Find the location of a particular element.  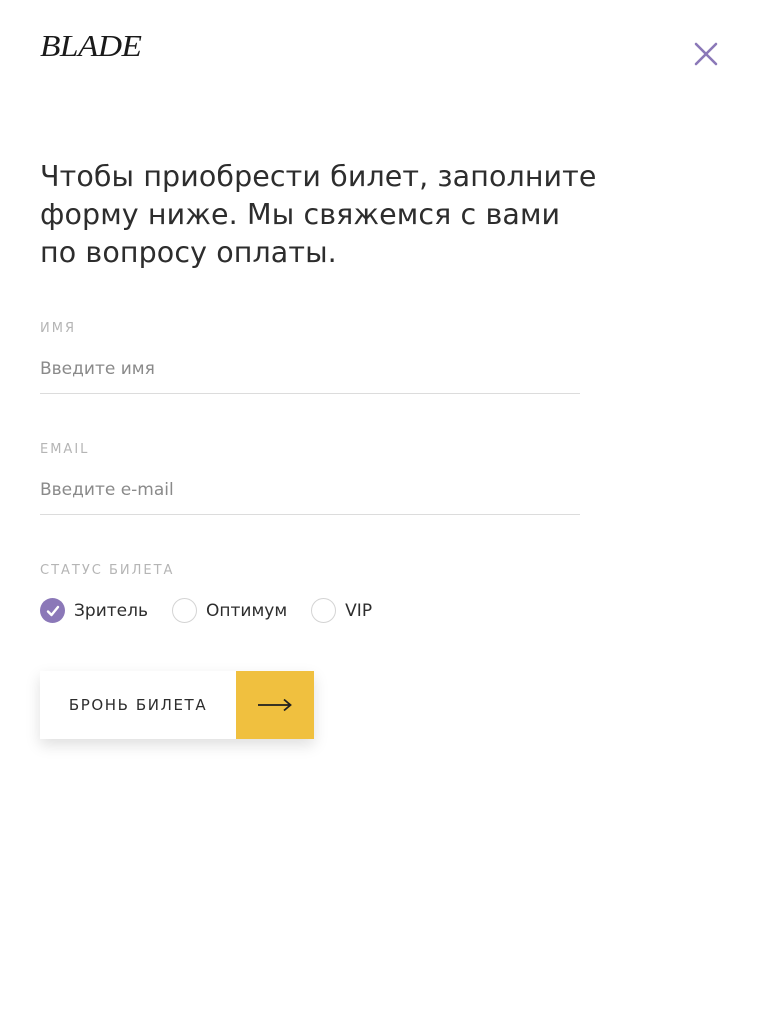

email-label: EMAIL is located at coordinates (65, 449).